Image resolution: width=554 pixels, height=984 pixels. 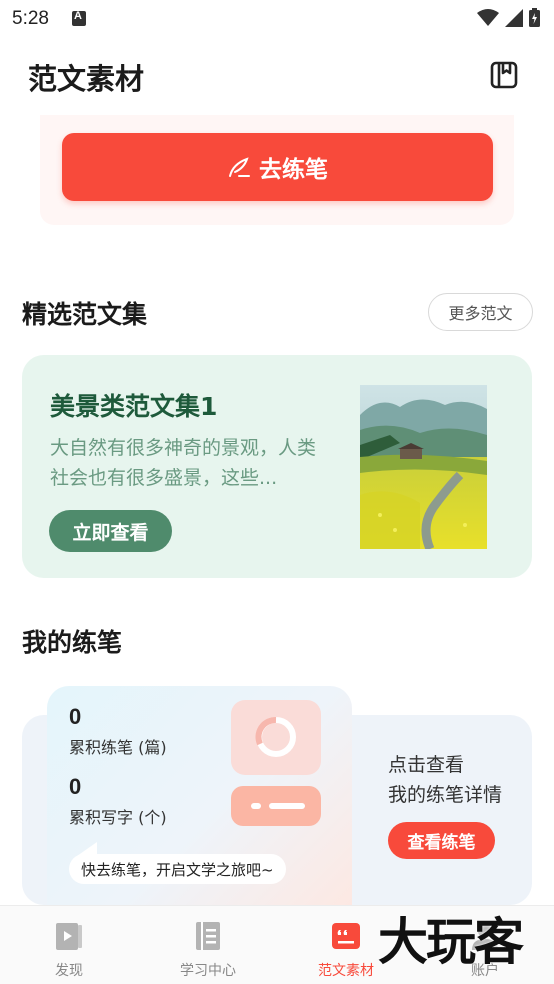 I want to click on word-count-value: 0, so click(x=75, y=786).